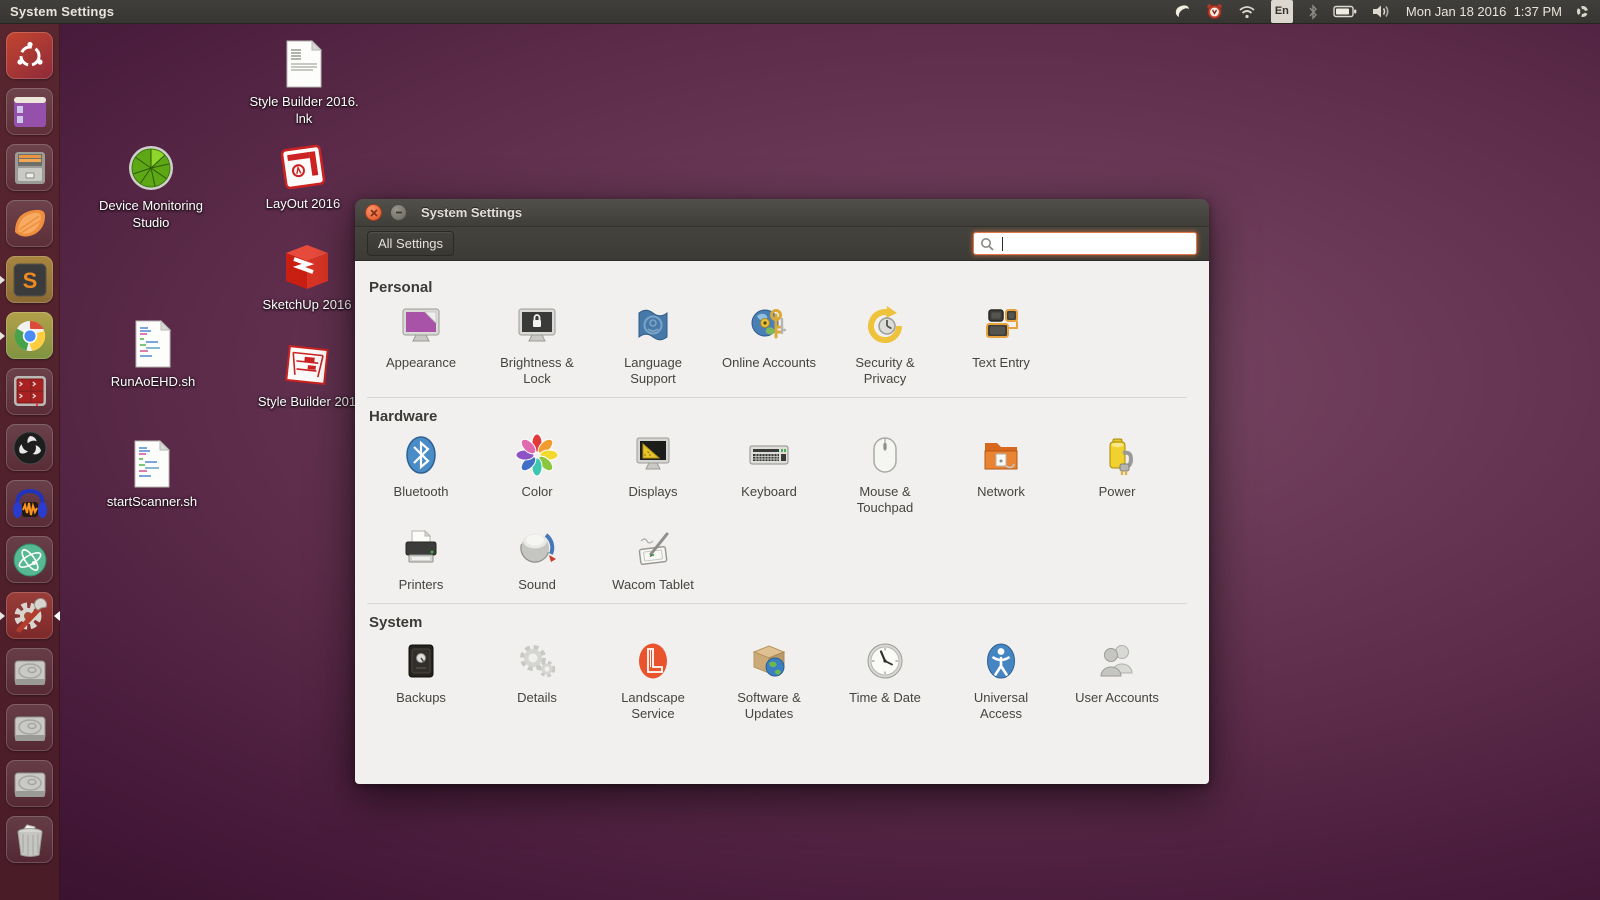  I want to click on user-accounts-icon, so click(1117, 661).